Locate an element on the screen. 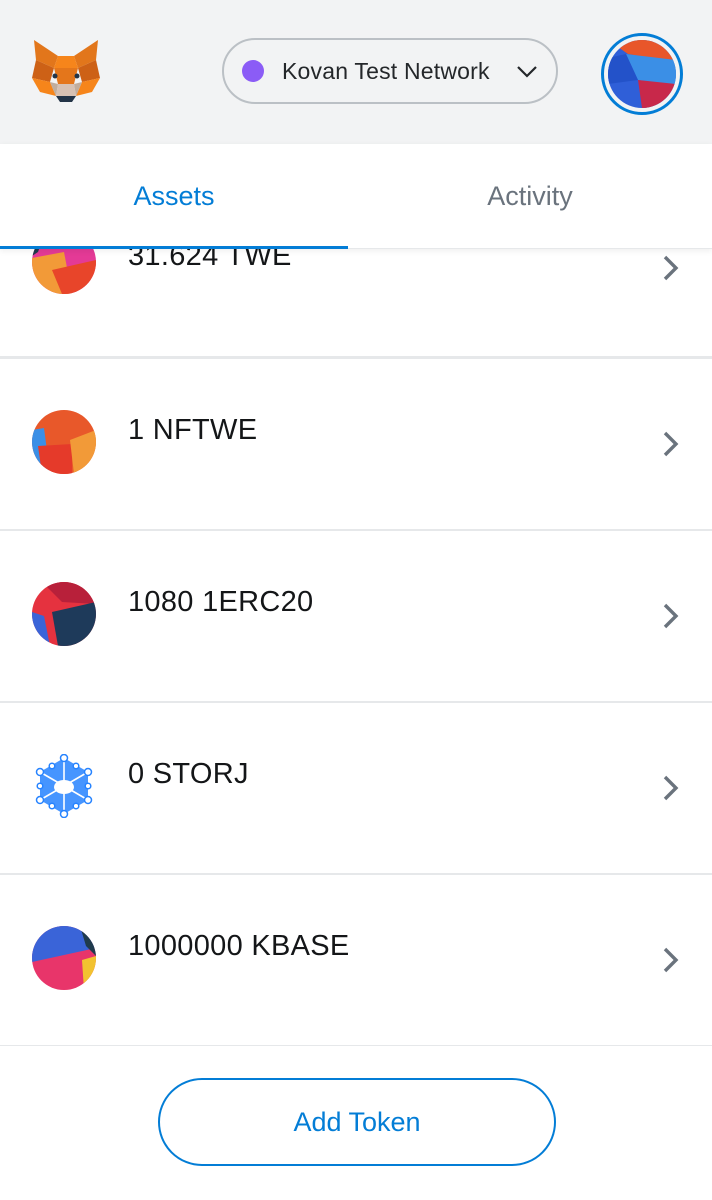  tab-assets: Assets is located at coordinates (174, 196).